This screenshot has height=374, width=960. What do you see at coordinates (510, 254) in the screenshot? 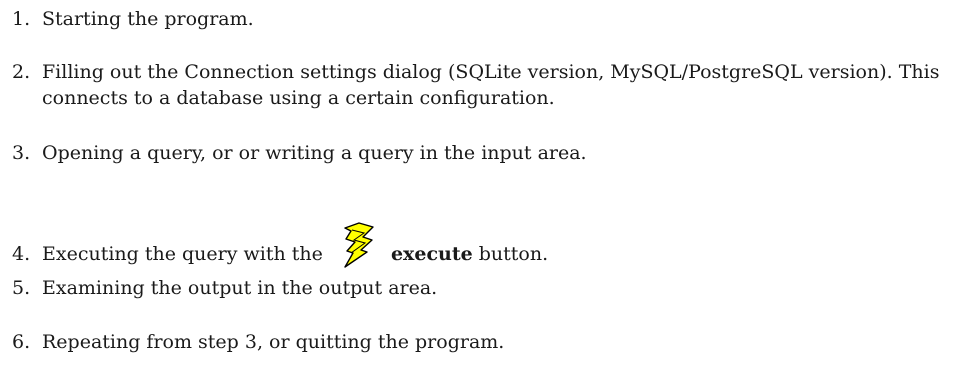
I see `list-text-after: button.` at bounding box center [510, 254].